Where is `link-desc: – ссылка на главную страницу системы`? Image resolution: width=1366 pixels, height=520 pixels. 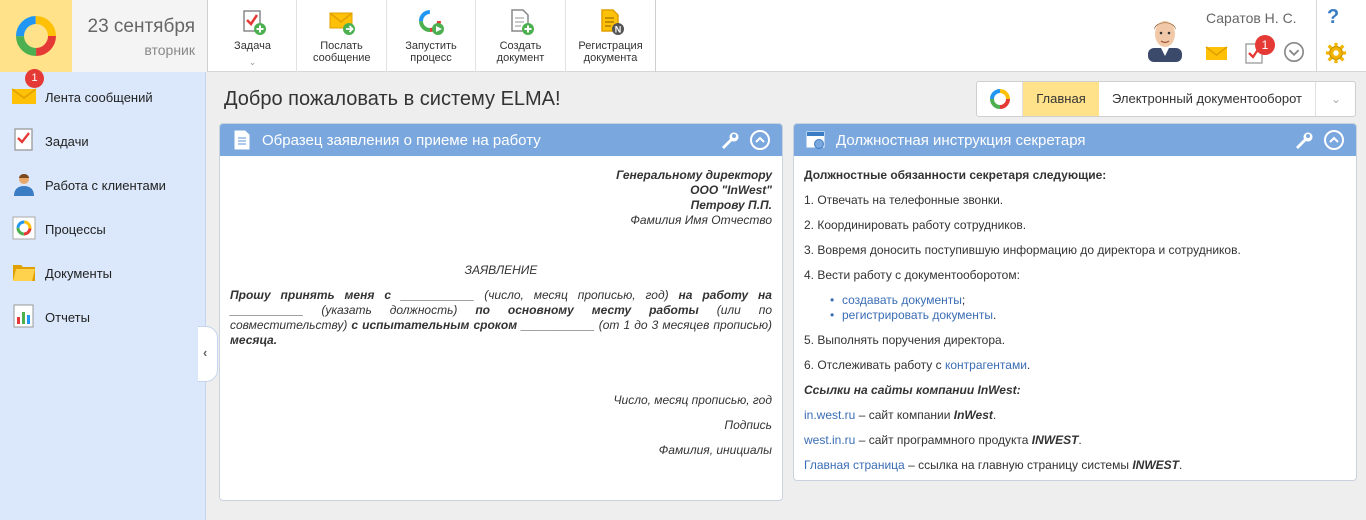 link-desc: – ссылка на главную страницу системы is located at coordinates (1018, 465).